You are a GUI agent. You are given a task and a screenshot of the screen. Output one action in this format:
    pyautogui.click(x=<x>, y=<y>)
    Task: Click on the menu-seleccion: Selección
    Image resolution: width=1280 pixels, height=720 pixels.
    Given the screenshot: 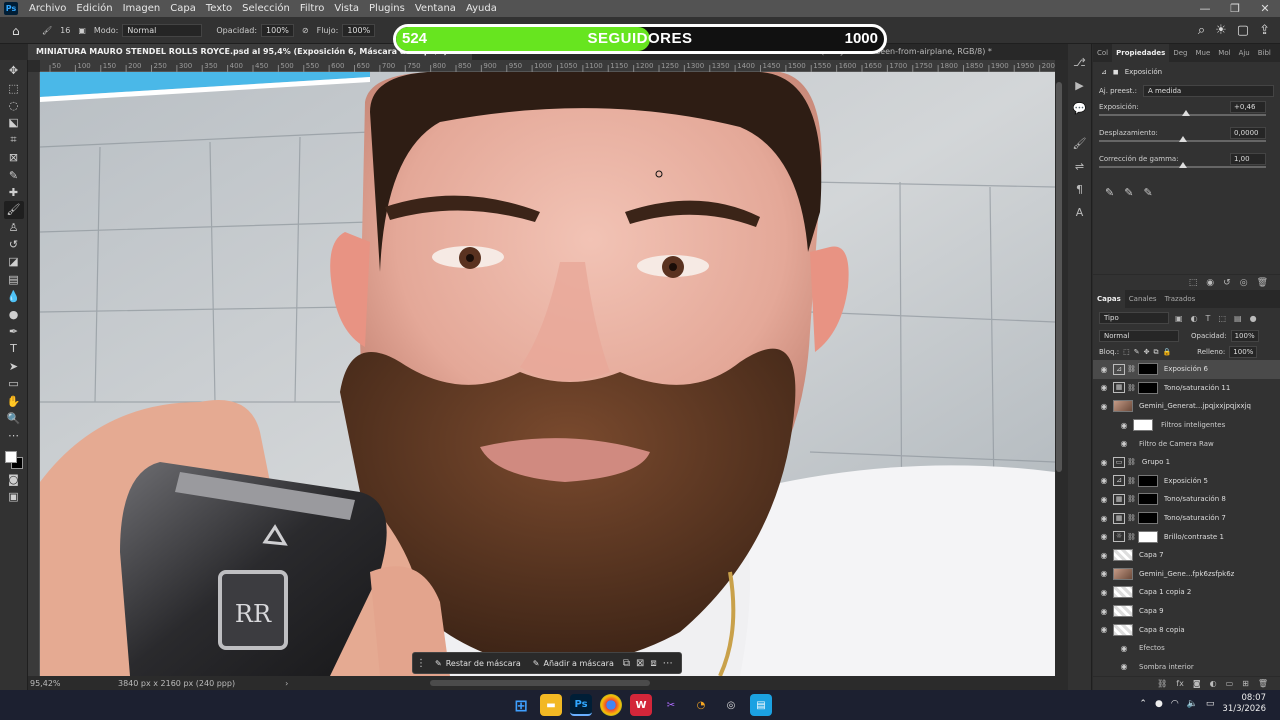 What is the action you would take?
    pyautogui.click(x=266, y=8)
    